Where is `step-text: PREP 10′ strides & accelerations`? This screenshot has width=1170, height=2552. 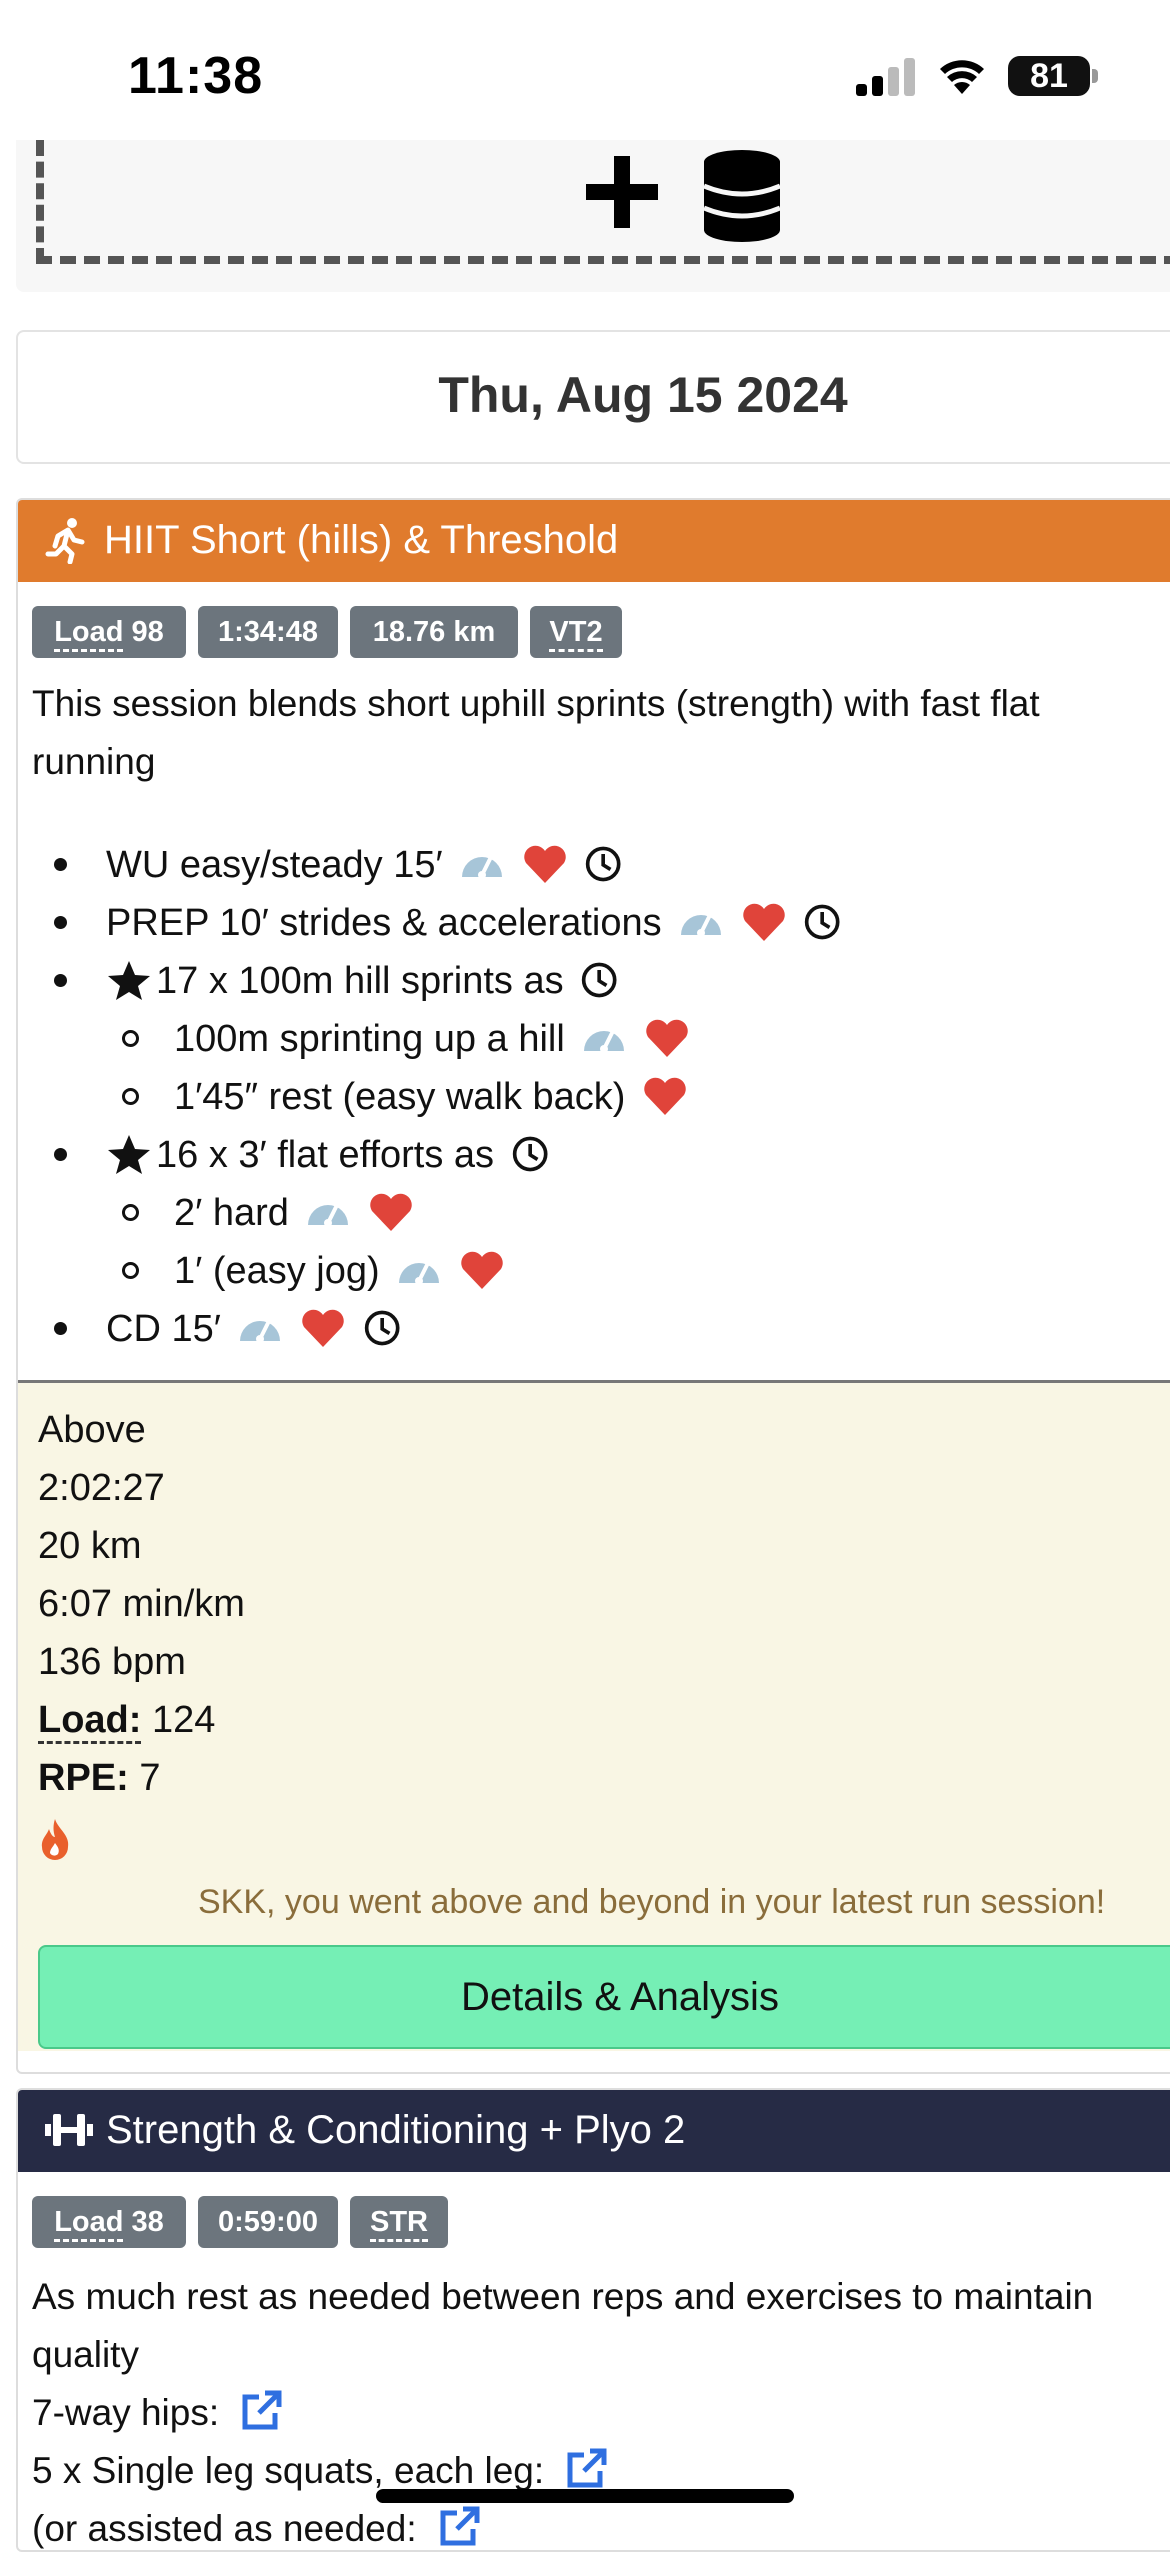
step-text: PREP 10′ strides & accelerations is located at coordinates (384, 923).